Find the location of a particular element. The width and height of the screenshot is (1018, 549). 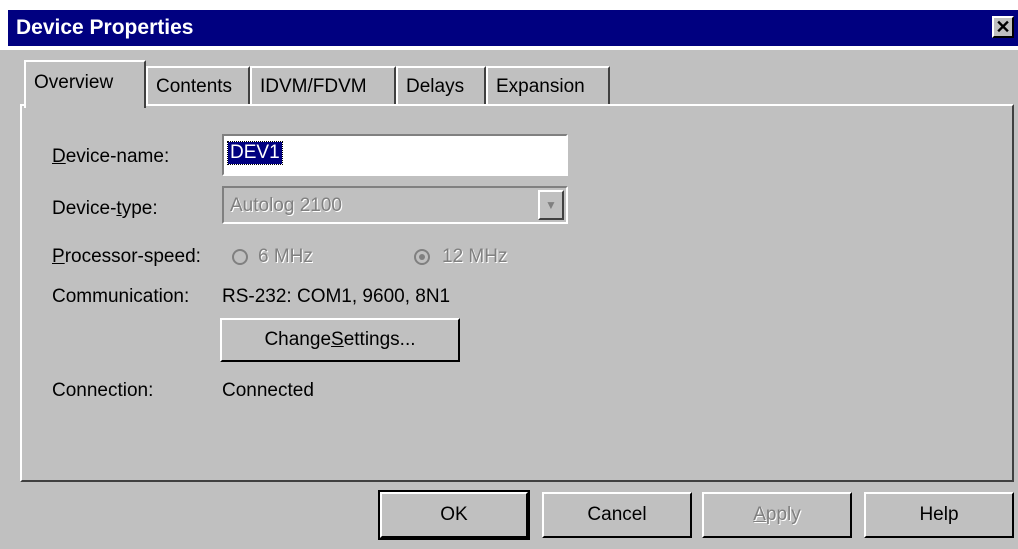

communication-value: RS-232: COM1, 9600, 8N1 is located at coordinates (336, 296).